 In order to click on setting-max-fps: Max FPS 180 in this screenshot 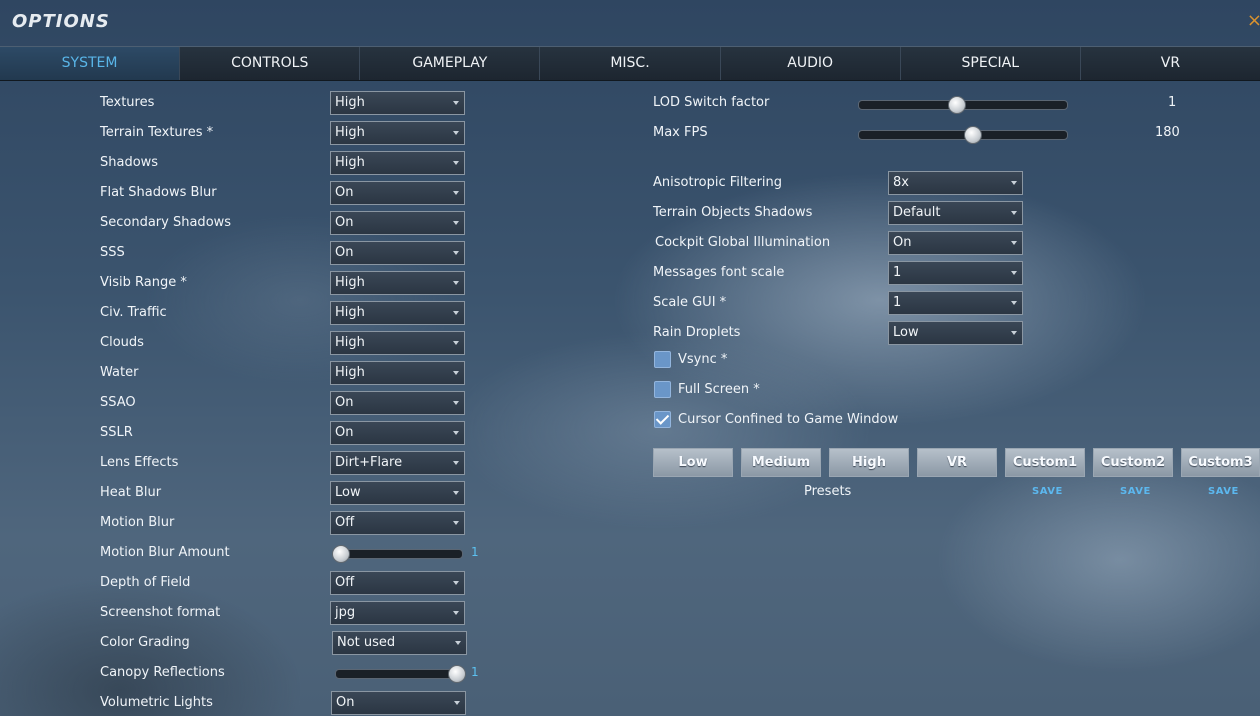, I will do `click(630, 133)`.